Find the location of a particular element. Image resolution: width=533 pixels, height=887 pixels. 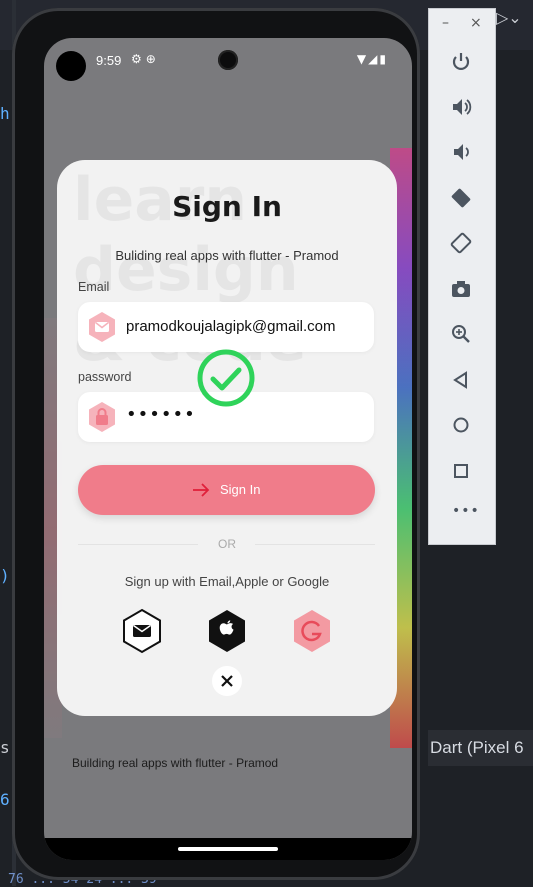

background-footer-text: Building real apps with flutter - Pramod is located at coordinates (175, 763).